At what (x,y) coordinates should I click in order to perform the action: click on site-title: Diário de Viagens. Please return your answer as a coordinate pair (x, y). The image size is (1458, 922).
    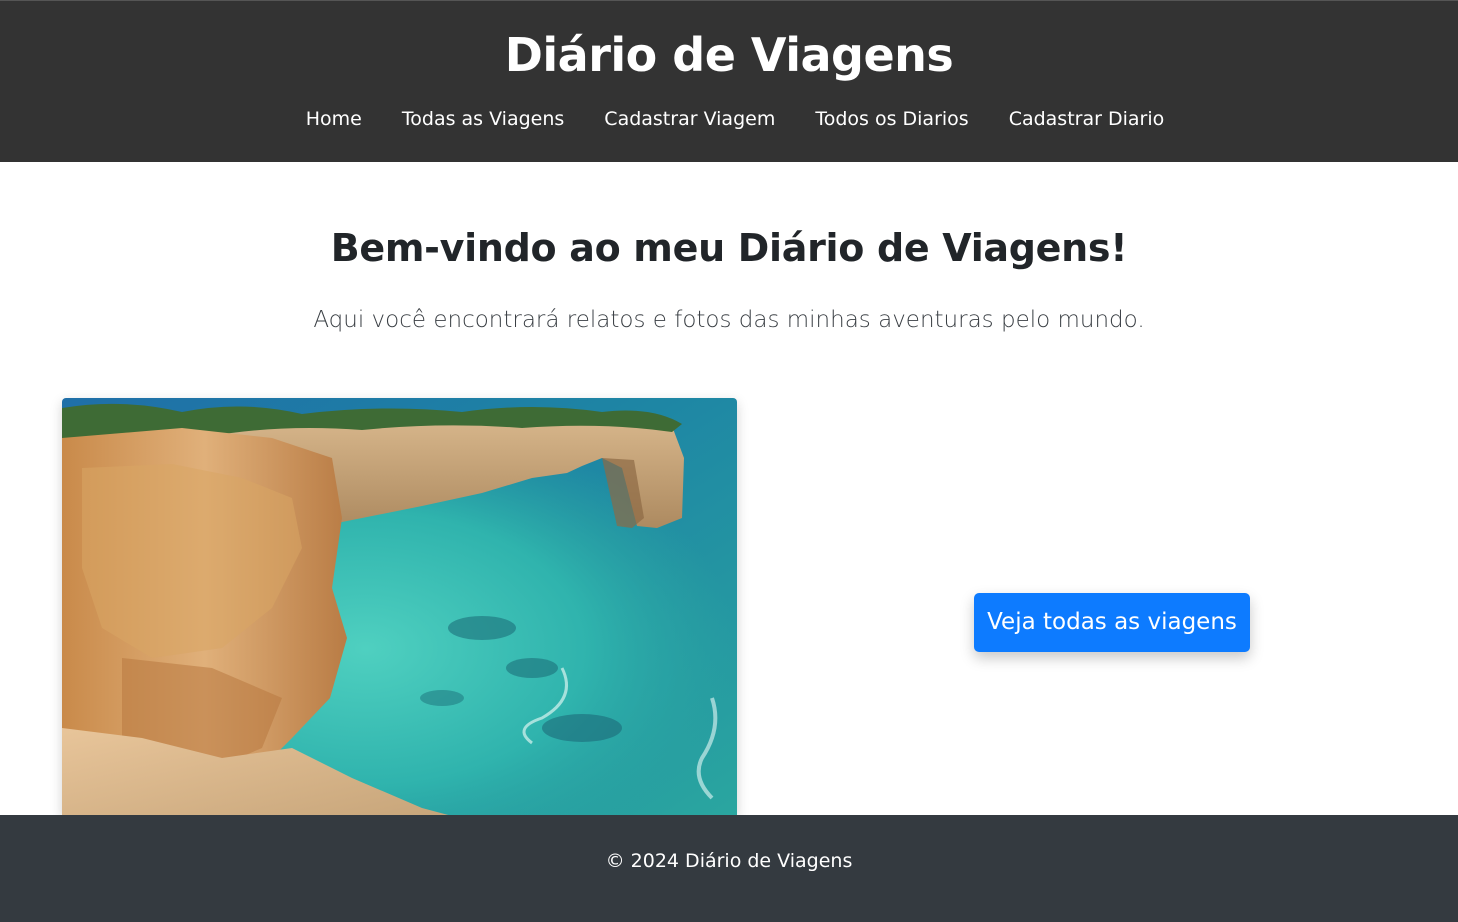
    Looking at the image, I should click on (729, 55).